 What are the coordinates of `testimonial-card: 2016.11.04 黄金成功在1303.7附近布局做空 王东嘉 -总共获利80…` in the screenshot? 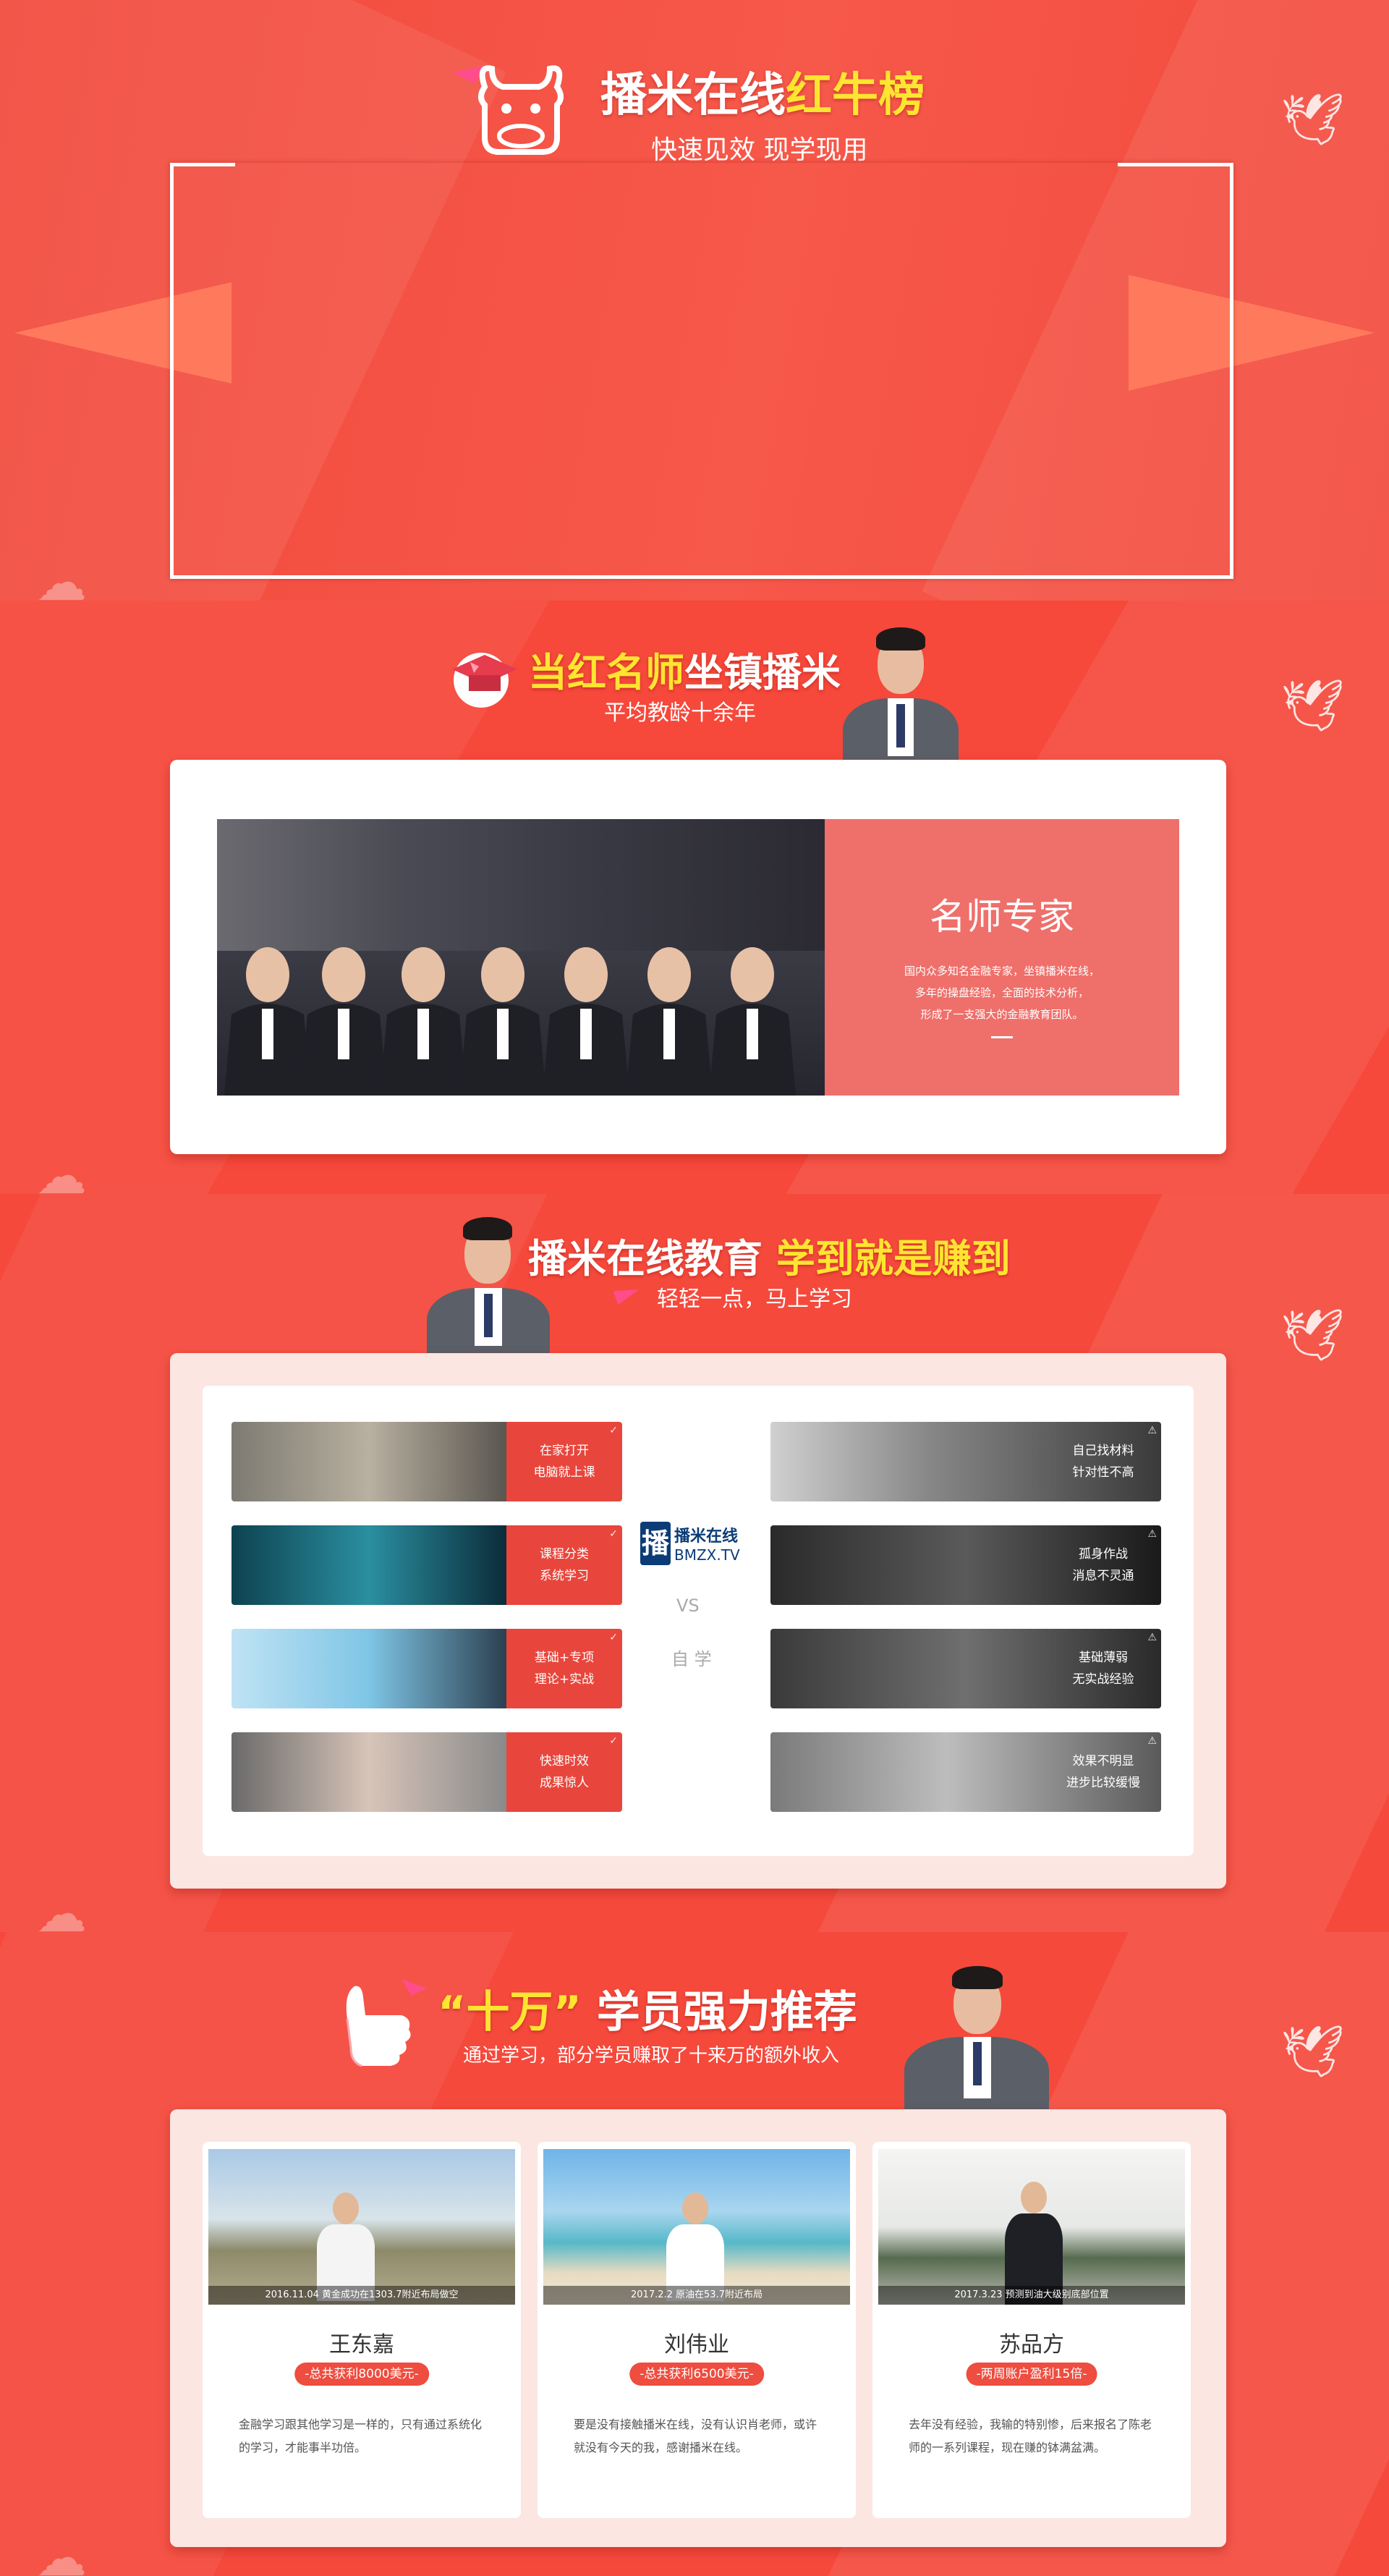 It's located at (362, 2330).